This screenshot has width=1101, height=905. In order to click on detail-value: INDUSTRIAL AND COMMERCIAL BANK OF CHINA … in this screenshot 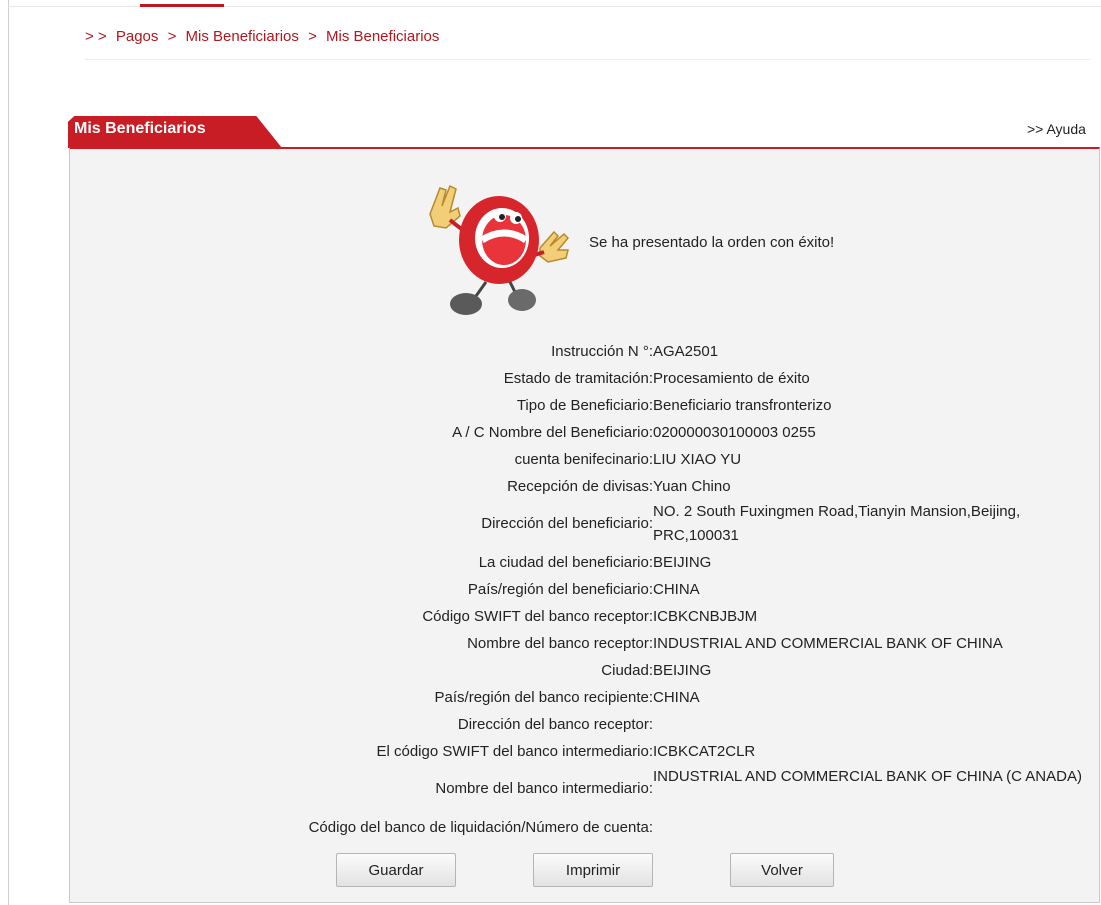, I will do `click(867, 776)`.